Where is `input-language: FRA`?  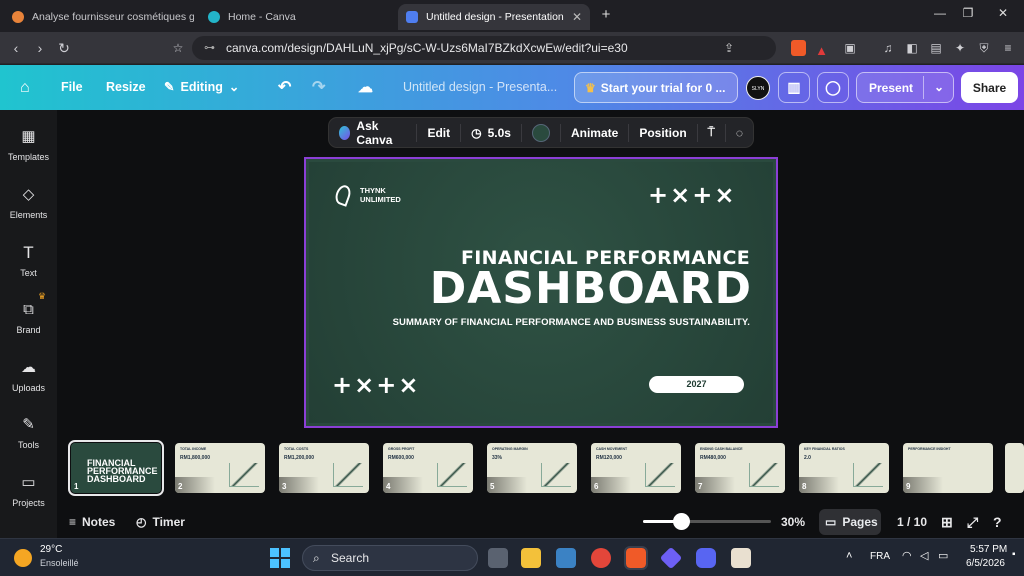 input-language: FRA is located at coordinates (880, 556).